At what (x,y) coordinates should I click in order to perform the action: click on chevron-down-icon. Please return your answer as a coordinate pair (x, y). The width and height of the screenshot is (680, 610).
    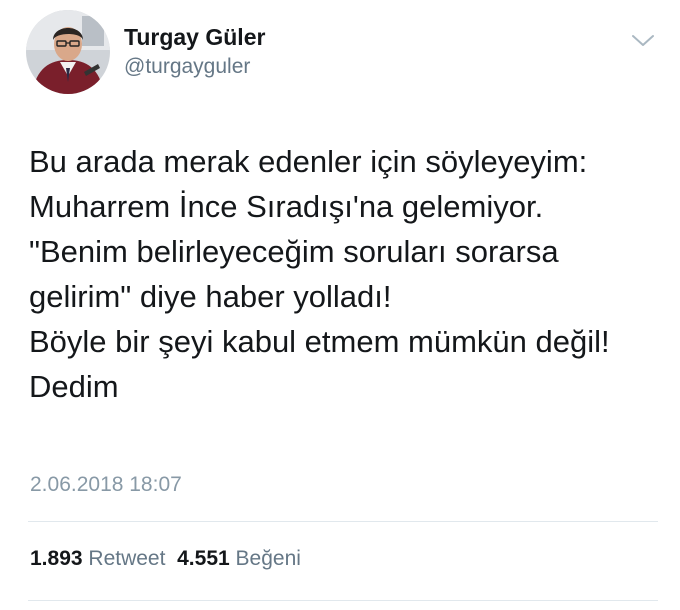
    Looking at the image, I should click on (643, 40).